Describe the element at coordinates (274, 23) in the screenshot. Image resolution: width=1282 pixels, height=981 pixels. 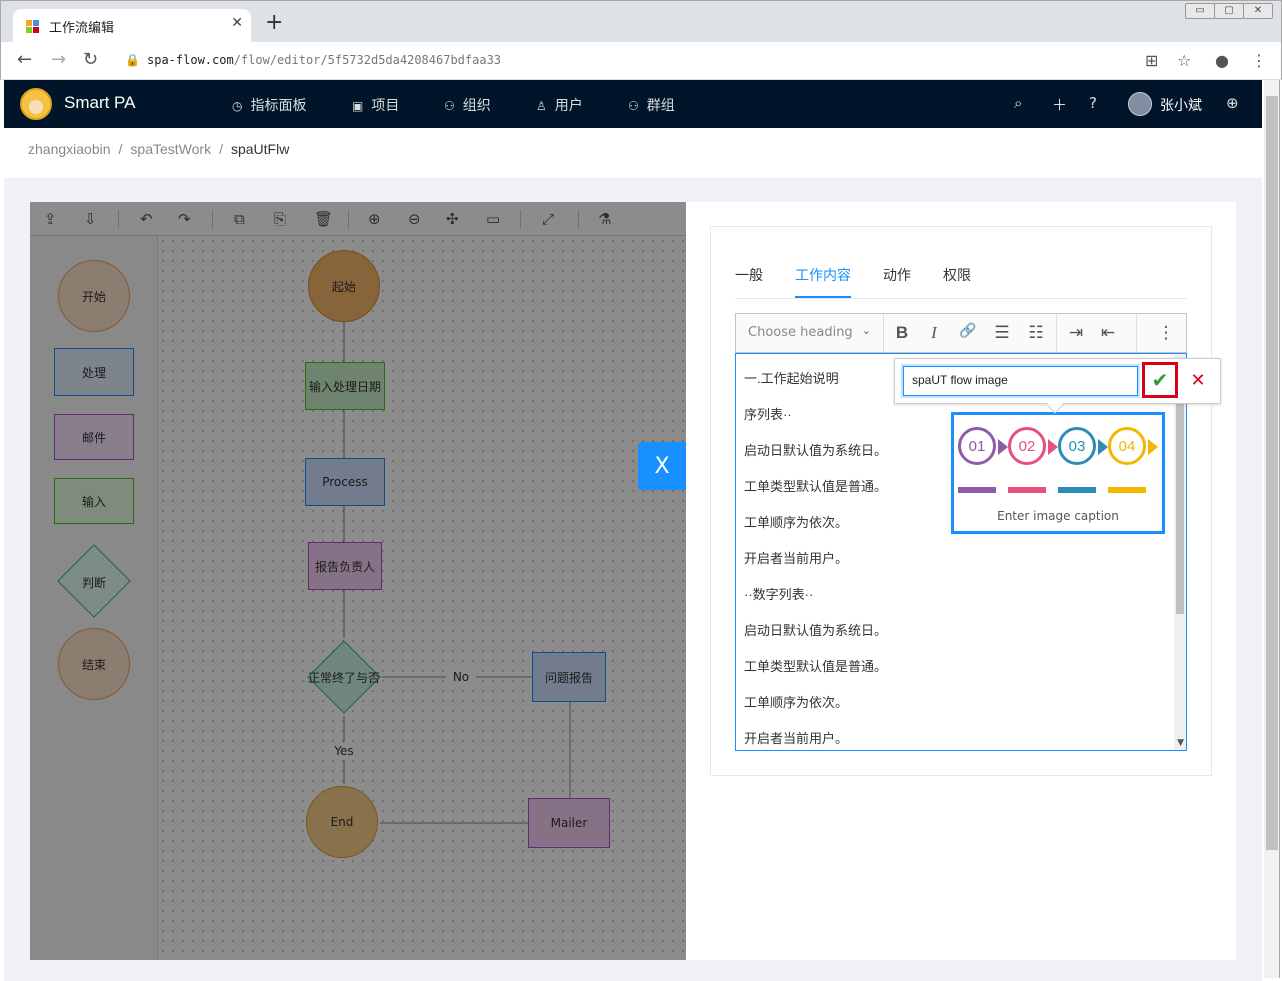
I see `new-tab-button: +` at that location.